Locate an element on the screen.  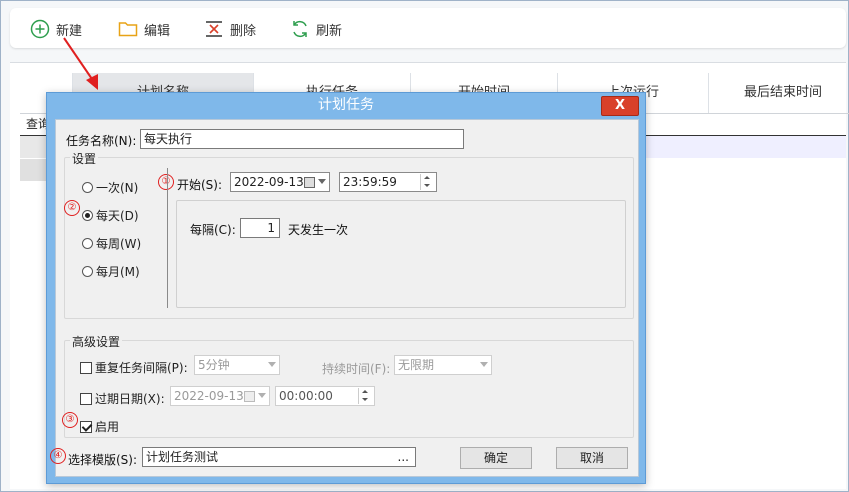
settings-group-title: 设置 is located at coordinates (84, 158).